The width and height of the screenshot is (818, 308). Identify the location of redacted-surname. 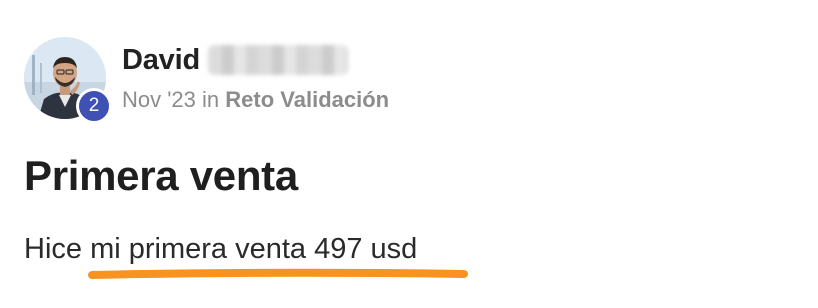
(277, 60).